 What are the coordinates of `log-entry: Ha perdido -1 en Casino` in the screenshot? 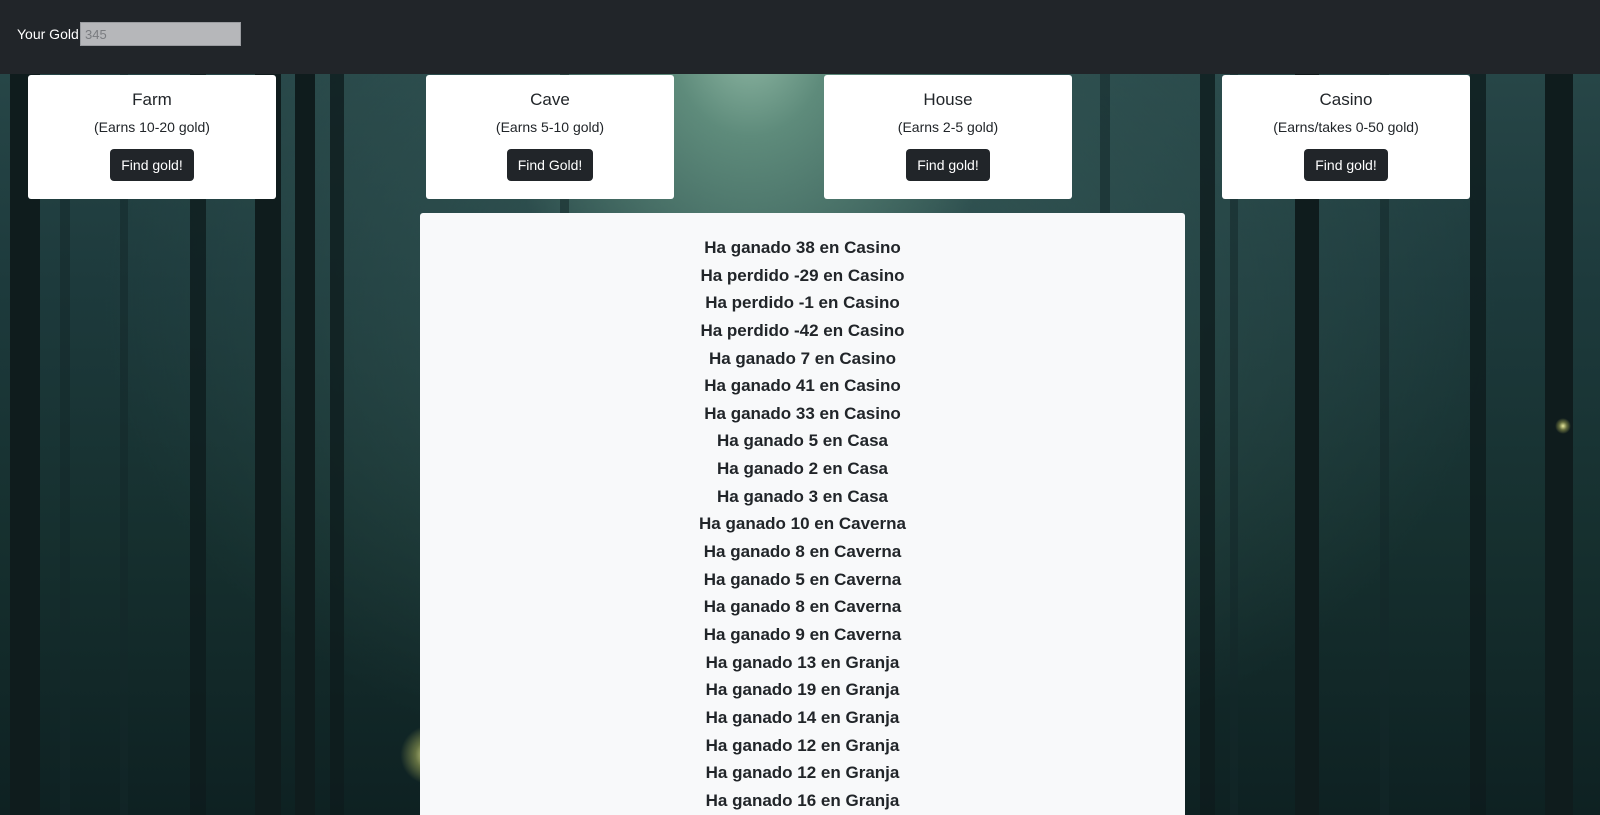 It's located at (802, 303).